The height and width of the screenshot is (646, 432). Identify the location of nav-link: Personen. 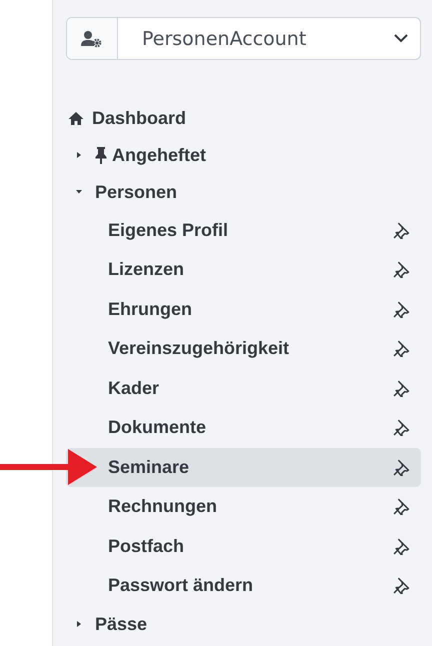
(136, 192).